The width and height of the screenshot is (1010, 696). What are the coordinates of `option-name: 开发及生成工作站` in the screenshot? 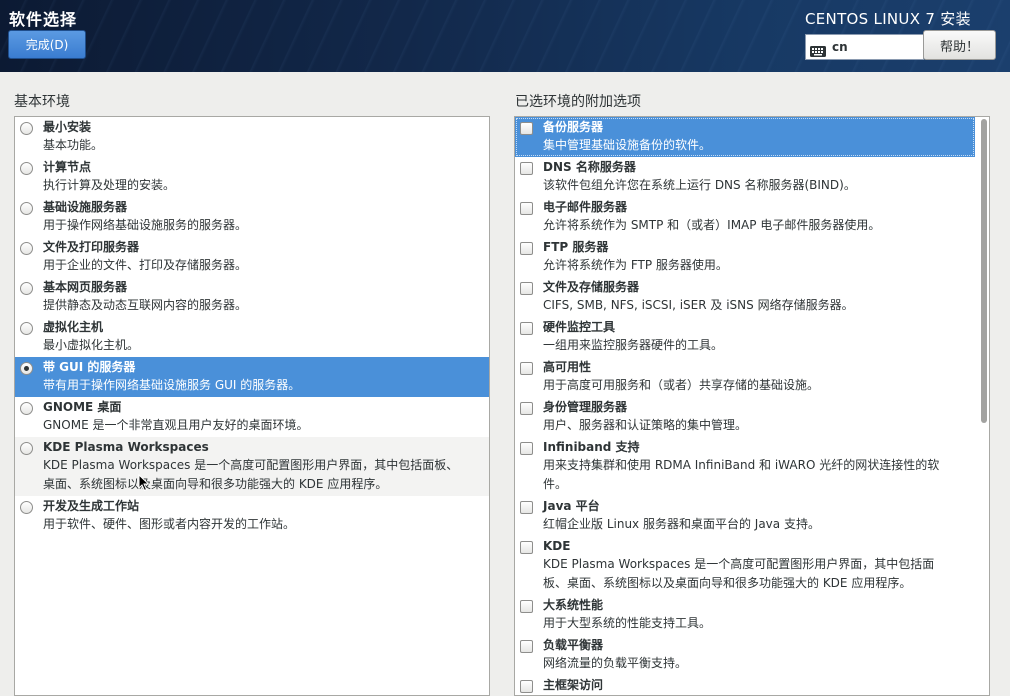 It's located at (91, 506).